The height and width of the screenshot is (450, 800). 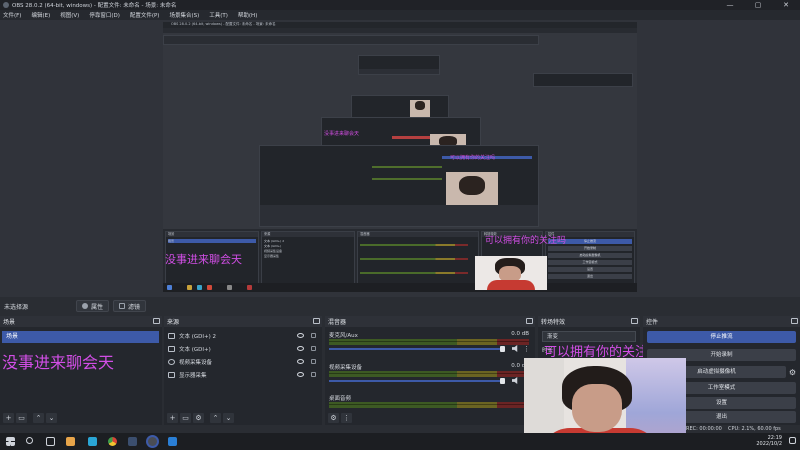 What do you see at coordinates (58, 362) in the screenshot?
I see `overlay-text-left: 没事进来聊会天` at bounding box center [58, 362].